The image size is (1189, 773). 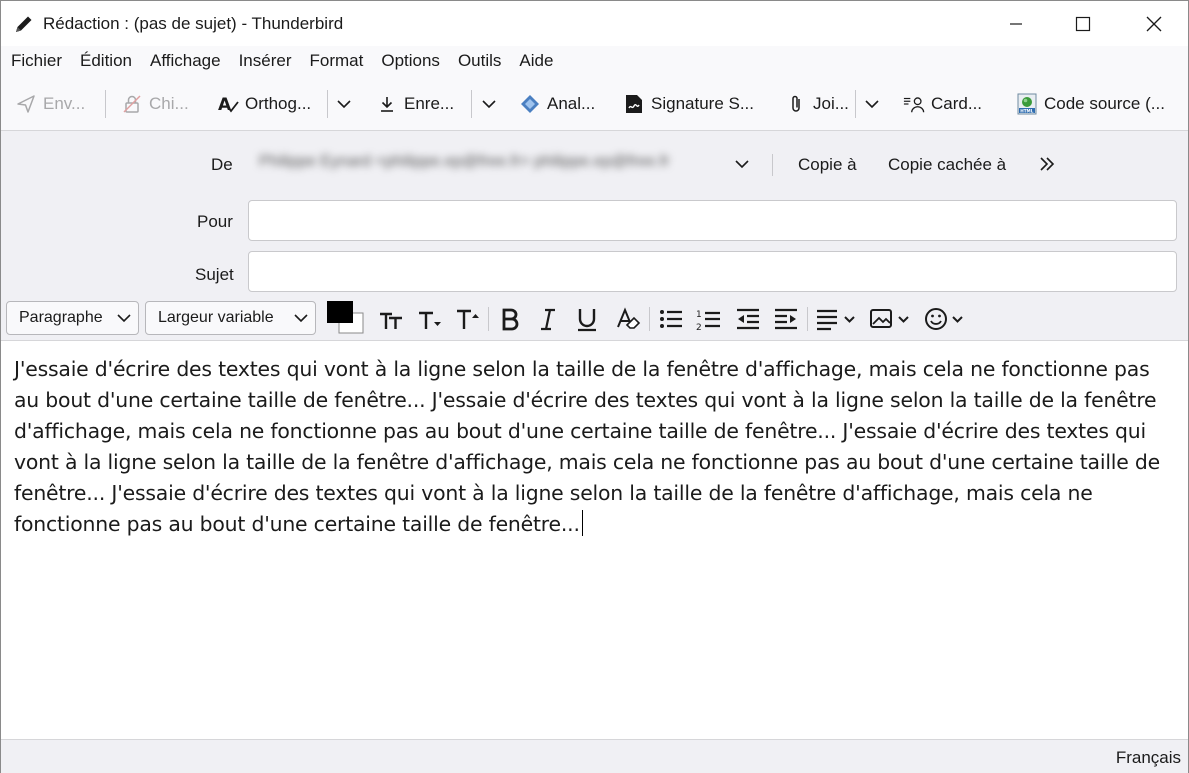 I want to click on spellcheck-language-button: Français, so click(x=1148, y=758).